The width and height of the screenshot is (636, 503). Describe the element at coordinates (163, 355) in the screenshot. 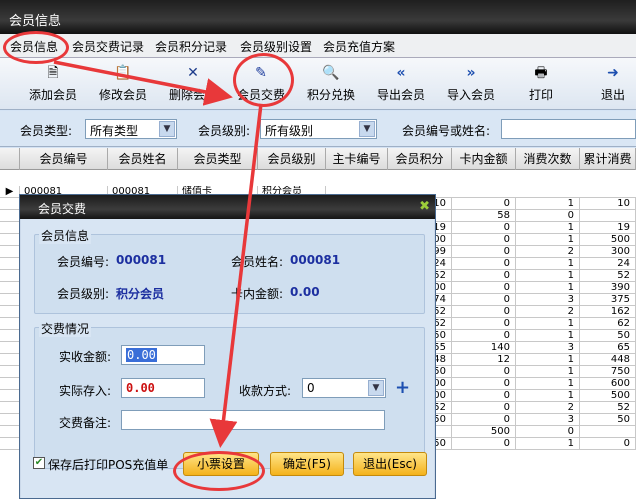

I see `received-amount-input: 0.00` at that location.